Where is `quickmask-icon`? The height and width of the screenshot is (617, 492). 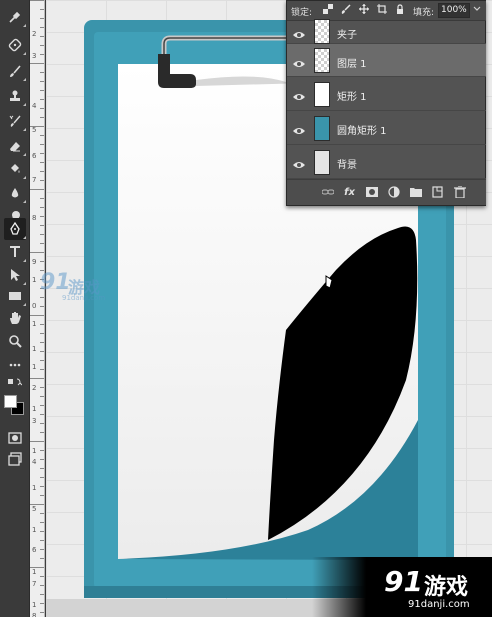 quickmask-icon is located at coordinates (15, 438).